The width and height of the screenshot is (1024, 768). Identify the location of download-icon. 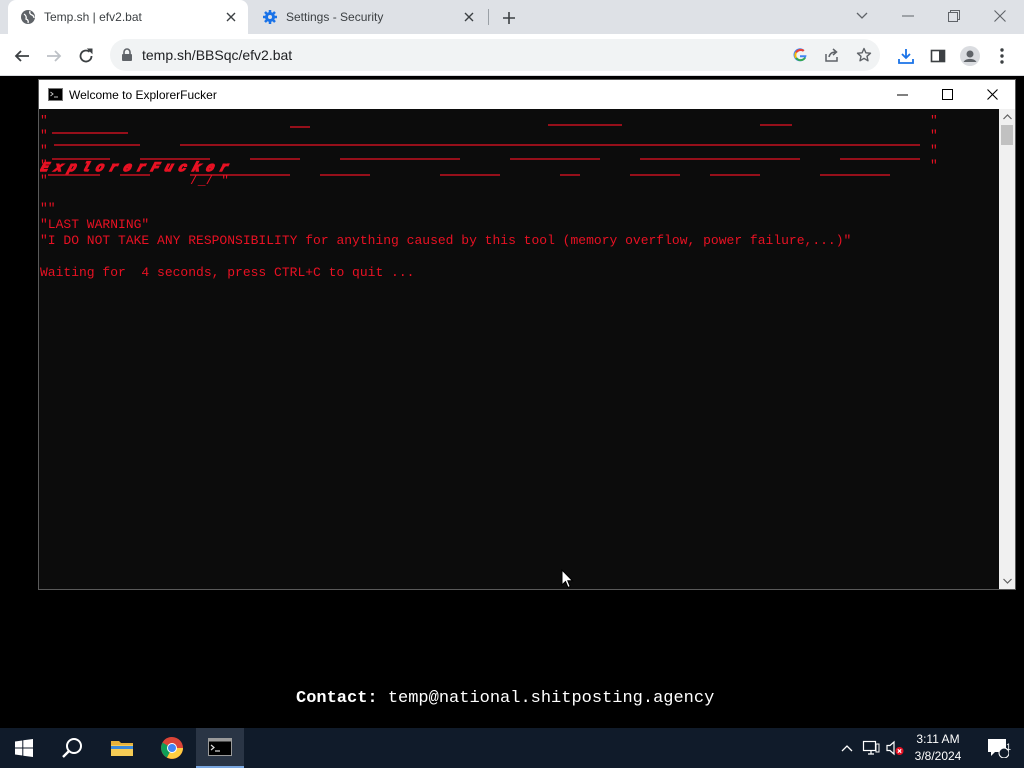
(906, 56).